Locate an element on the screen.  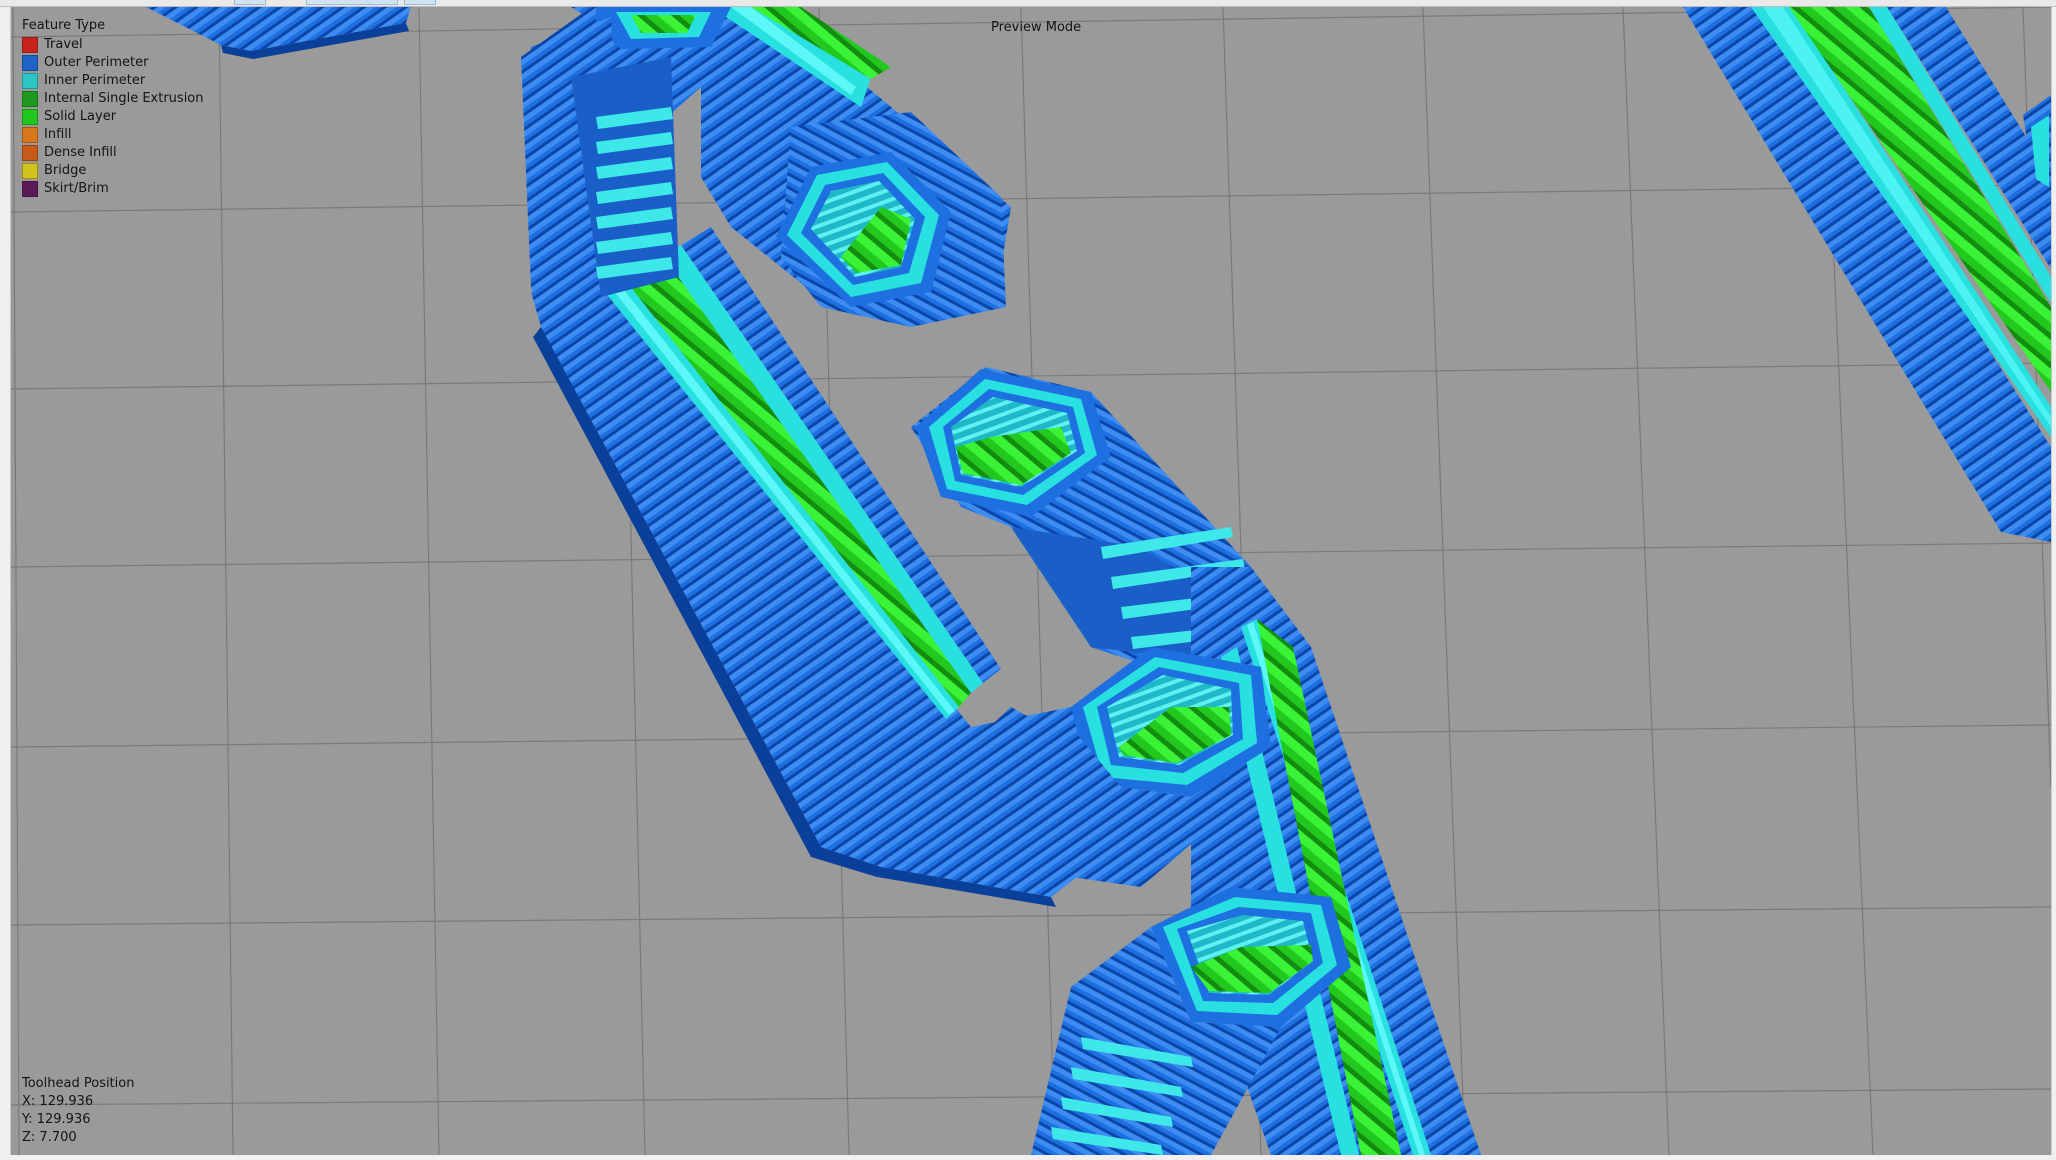
toolbar-strip is located at coordinates (1028, 3).